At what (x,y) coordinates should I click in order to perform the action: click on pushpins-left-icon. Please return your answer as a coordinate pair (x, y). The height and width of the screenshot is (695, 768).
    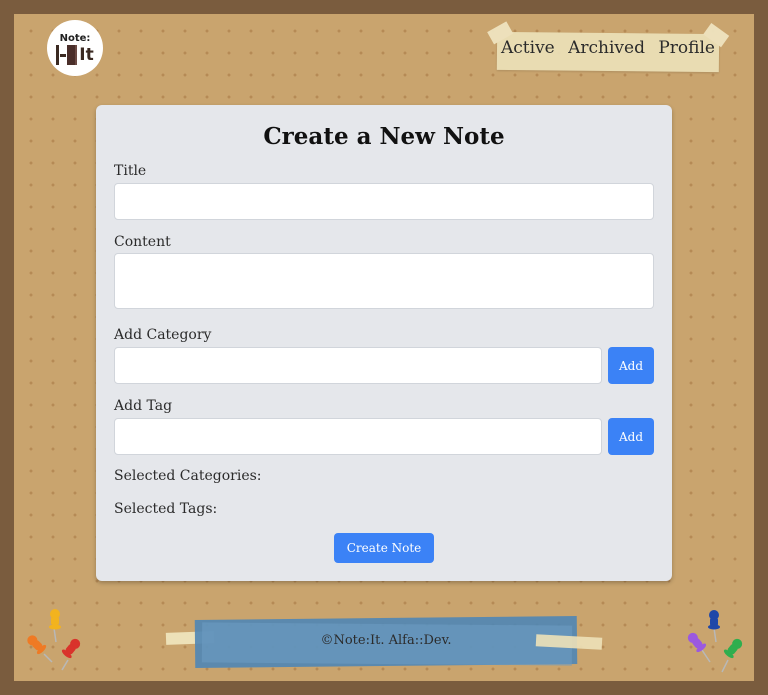
    Looking at the image, I should click on (54, 640).